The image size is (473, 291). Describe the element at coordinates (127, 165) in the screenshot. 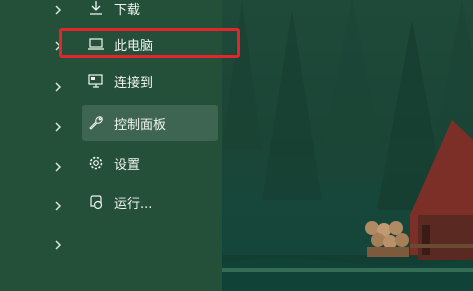

I see `menu-item-label: 设置` at that location.